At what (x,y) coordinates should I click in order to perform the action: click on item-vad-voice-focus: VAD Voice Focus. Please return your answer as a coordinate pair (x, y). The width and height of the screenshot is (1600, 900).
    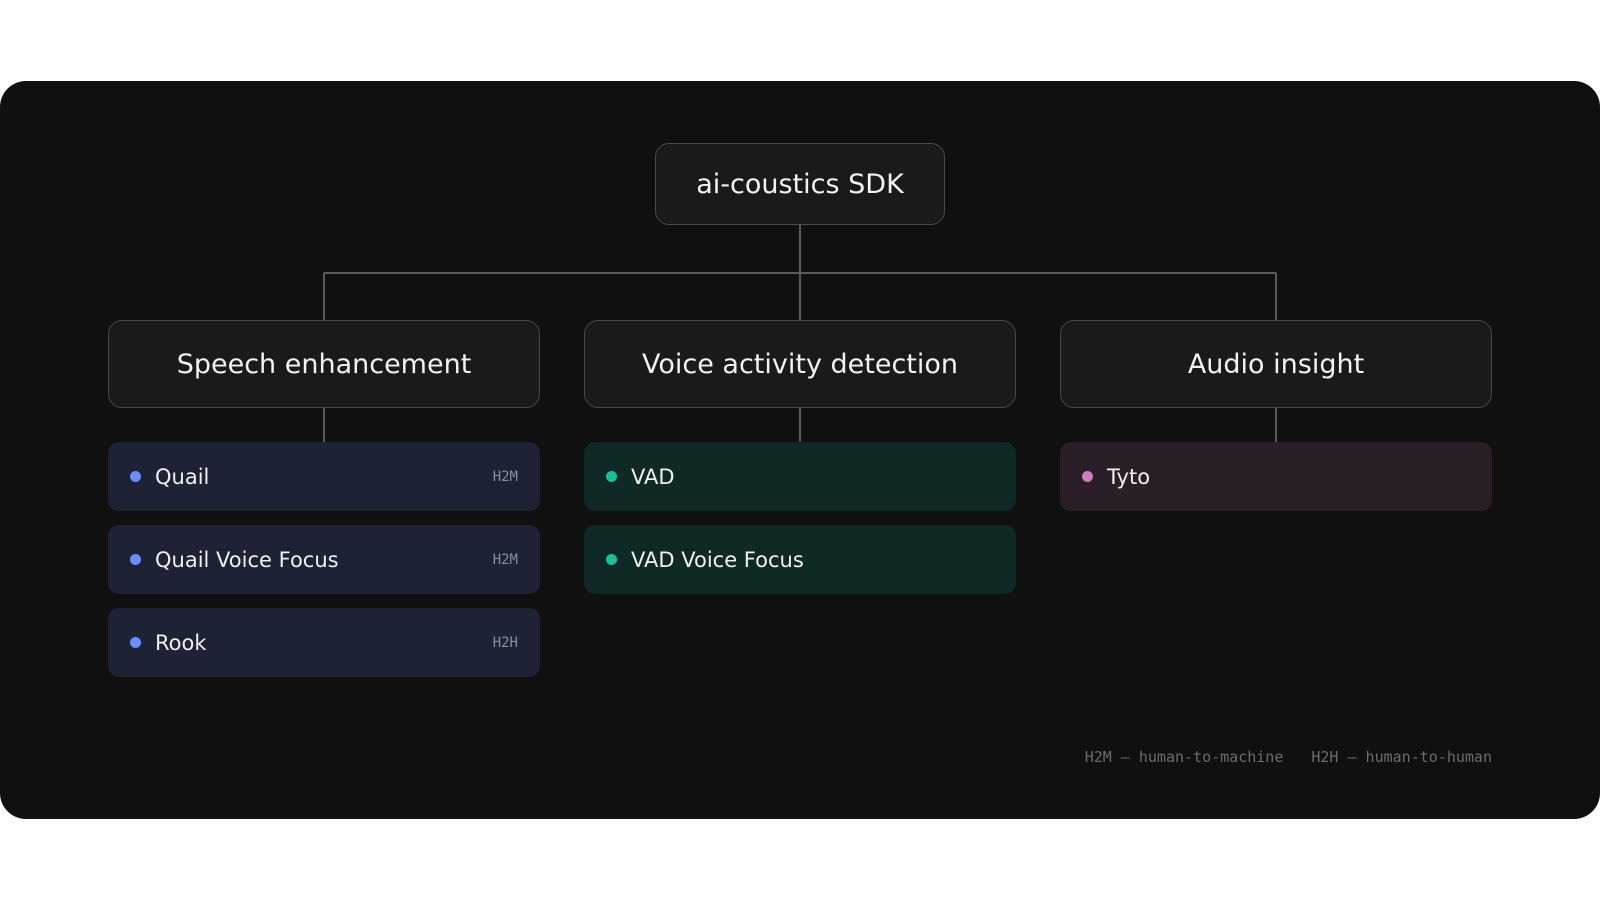
    Looking at the image, I should click on (800, 559).